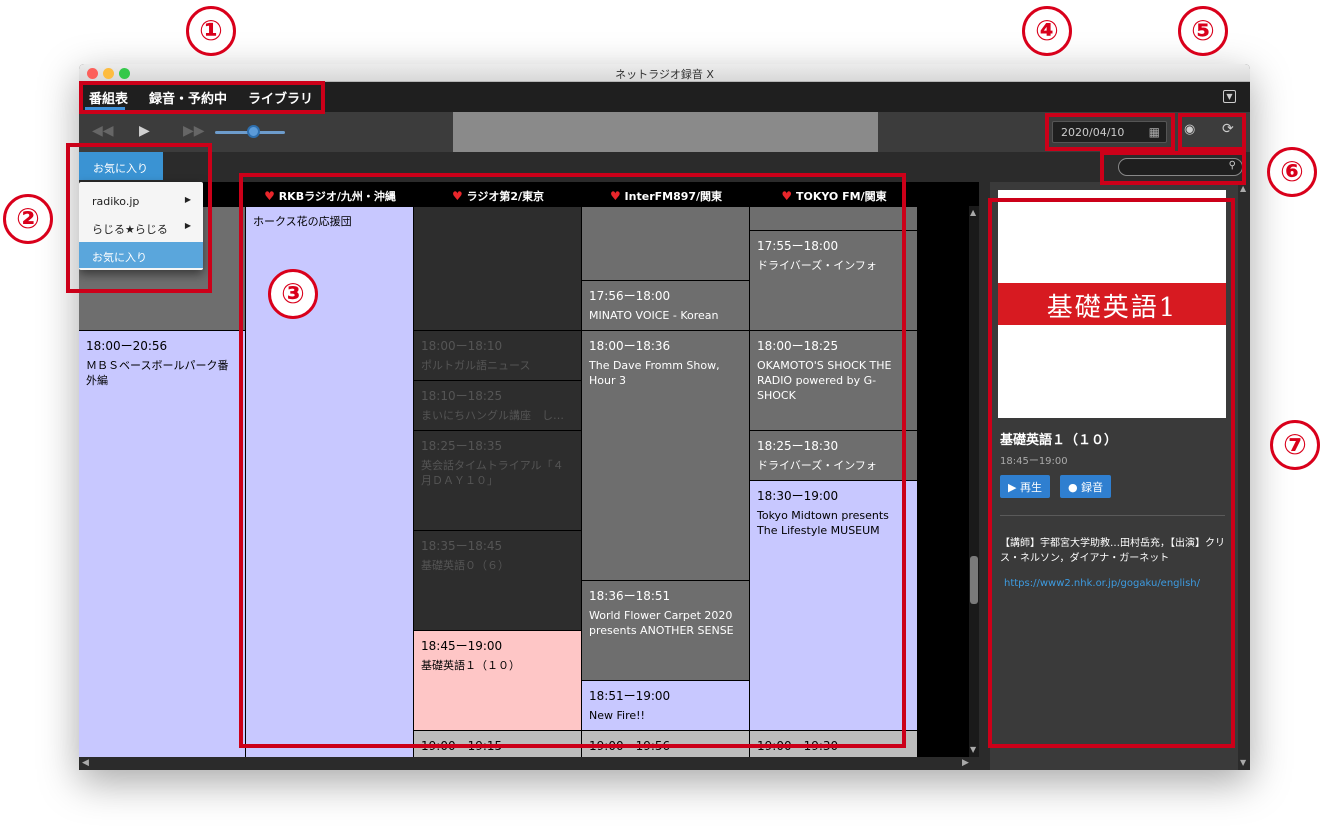 The image size is (1326, 826). Describe the element at coordinates (253, 131) in the screenshot. I see `volume-slider-knob` at that location.